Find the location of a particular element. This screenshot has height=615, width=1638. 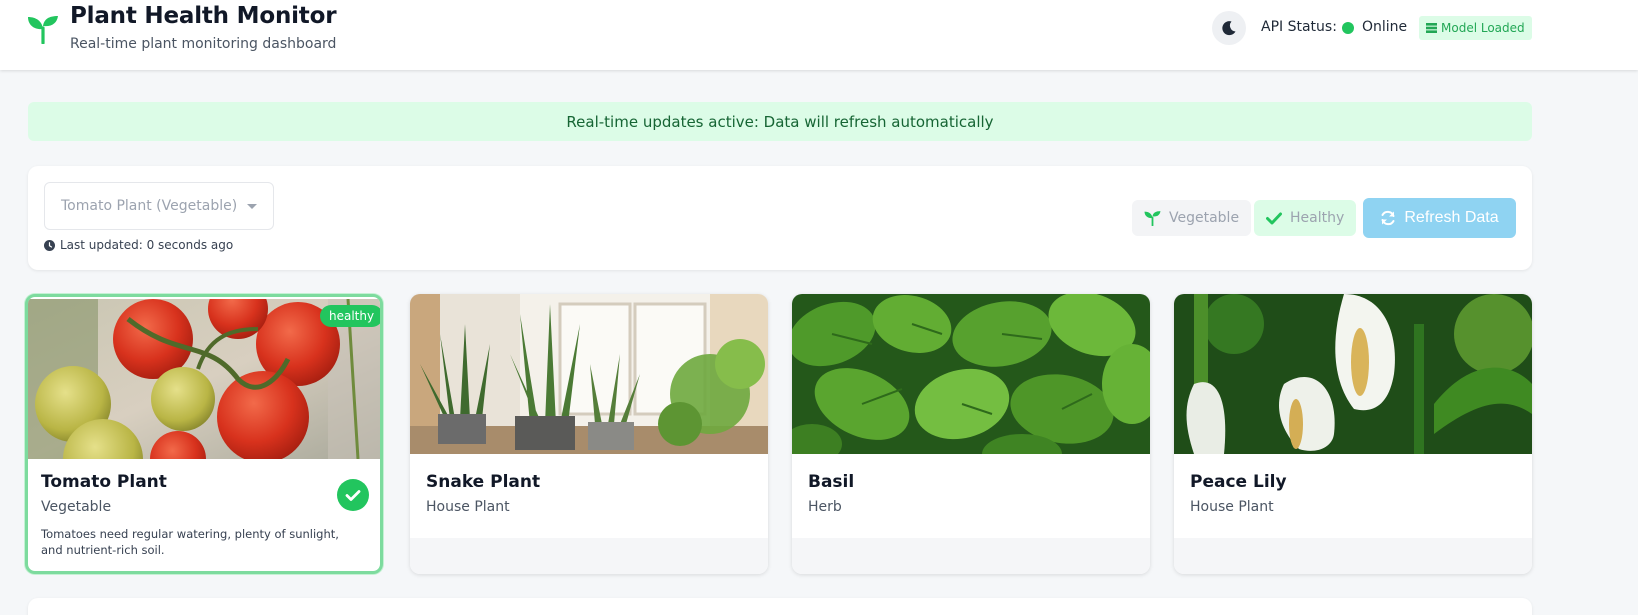

last-updated: Last updated: 0 seconds ago is located at coordinates (138, 245).